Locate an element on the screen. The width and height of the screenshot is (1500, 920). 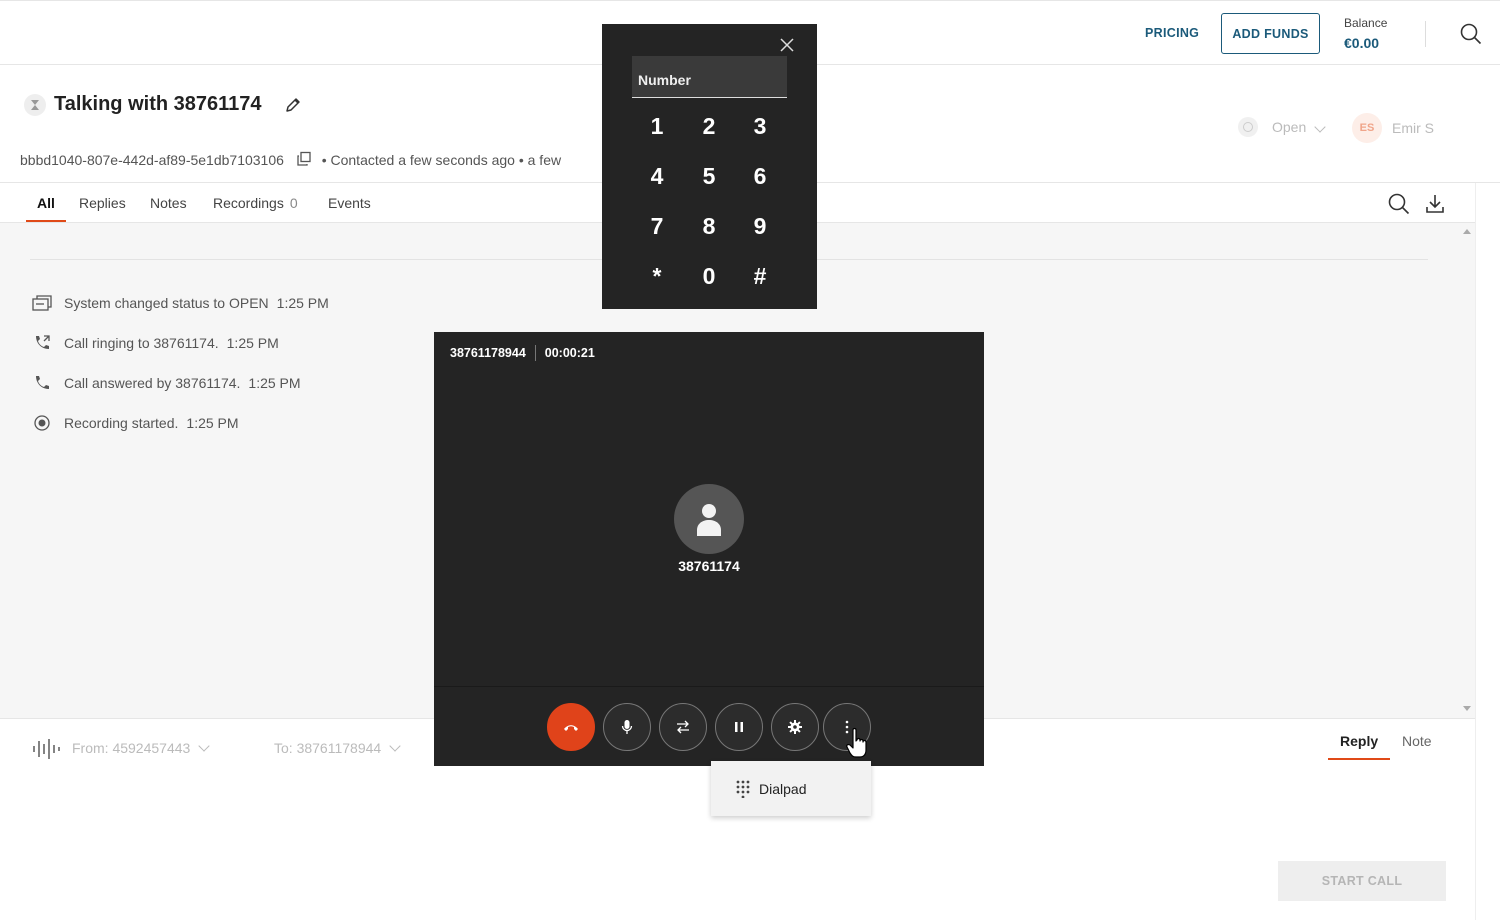
from-number-select: From: 4592457443 is located at coordinates (141, 748).